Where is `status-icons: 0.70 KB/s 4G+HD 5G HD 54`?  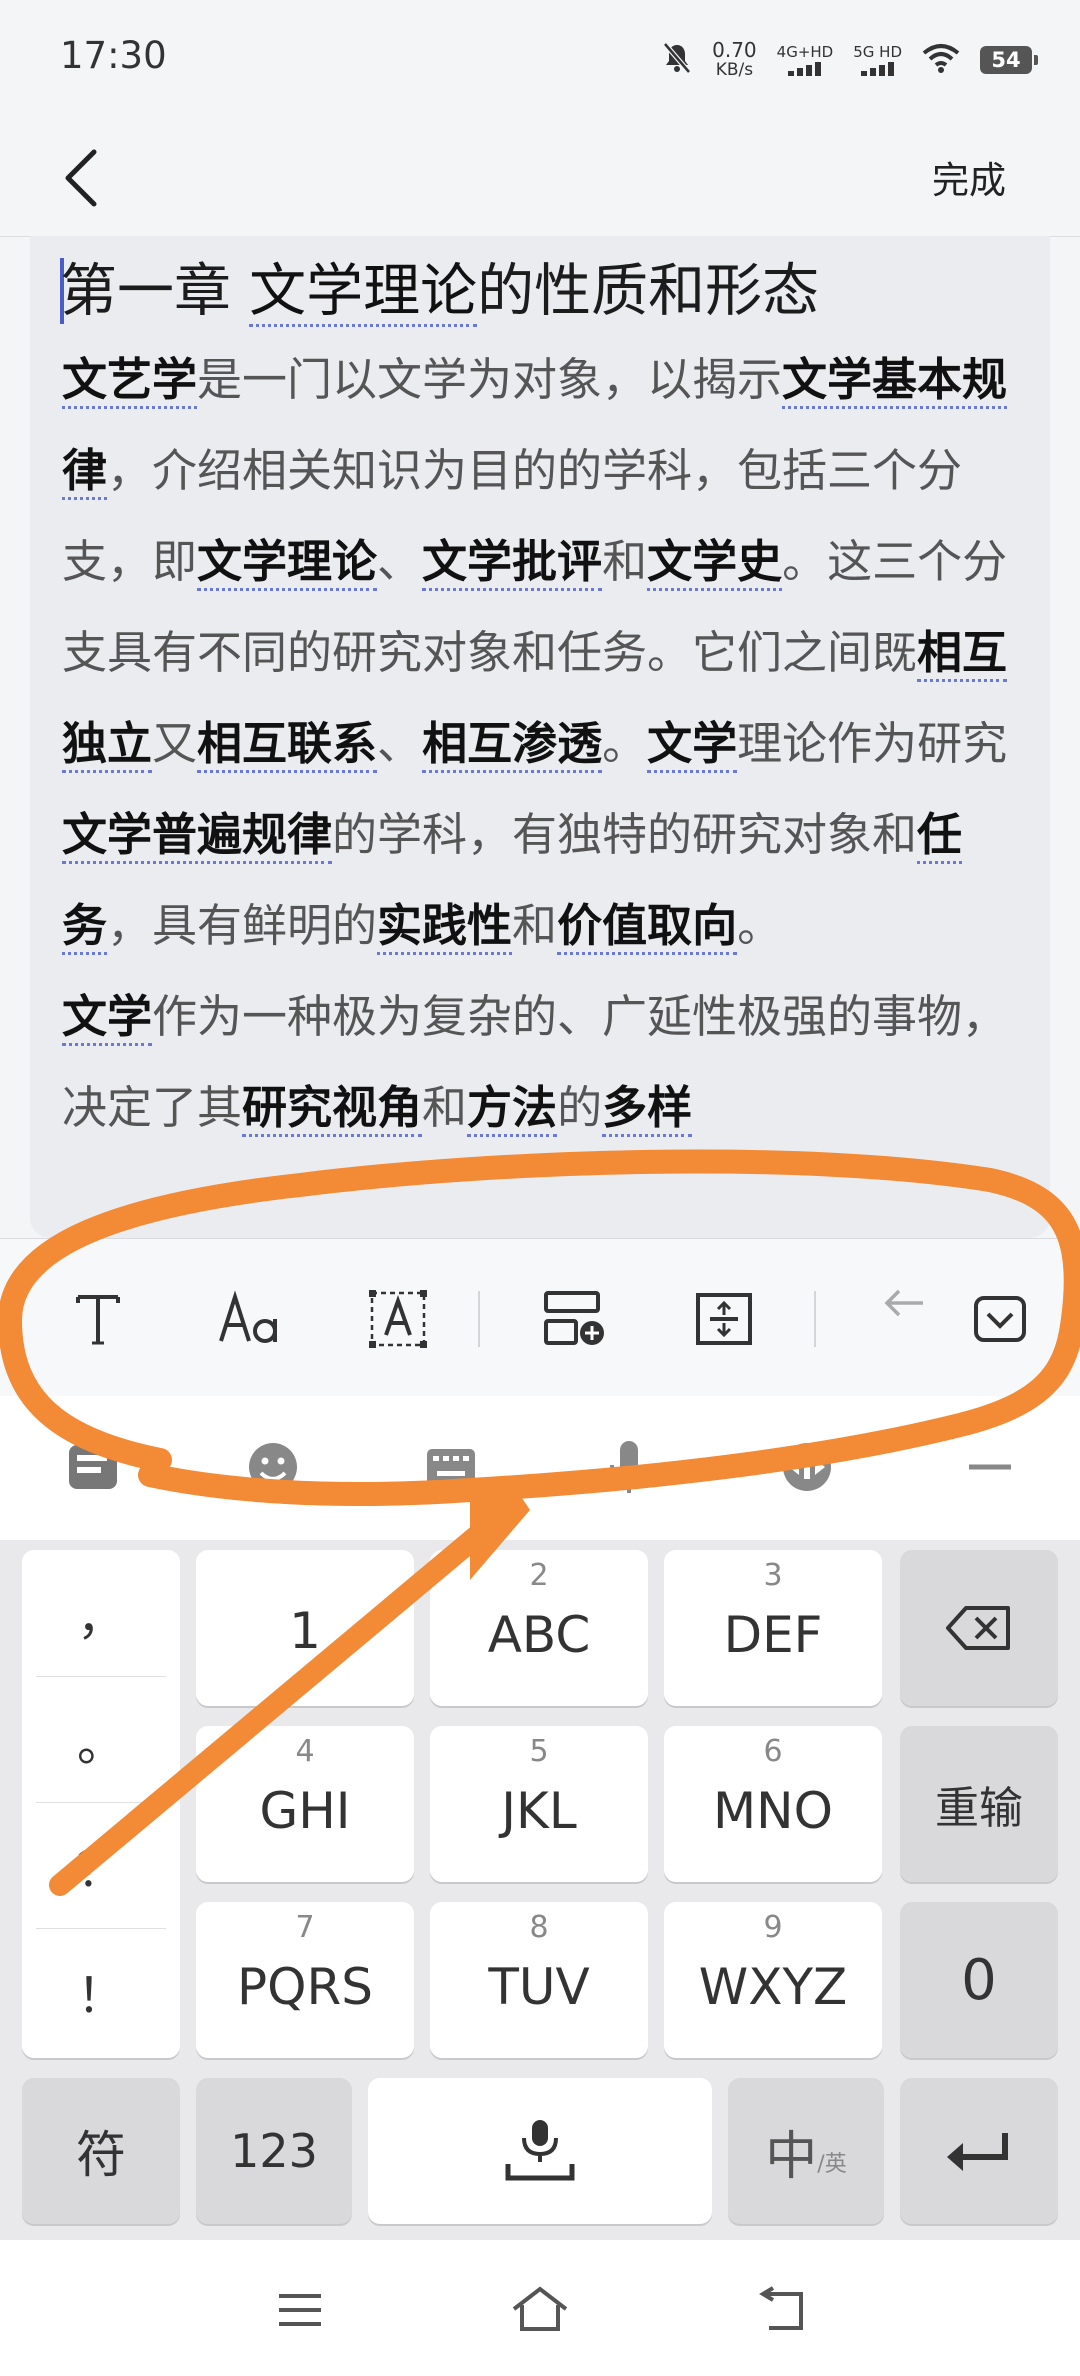 status-icons: 0.70 KB/s 4G+HD 5G HD 54 is located at coordinates (850, 60).